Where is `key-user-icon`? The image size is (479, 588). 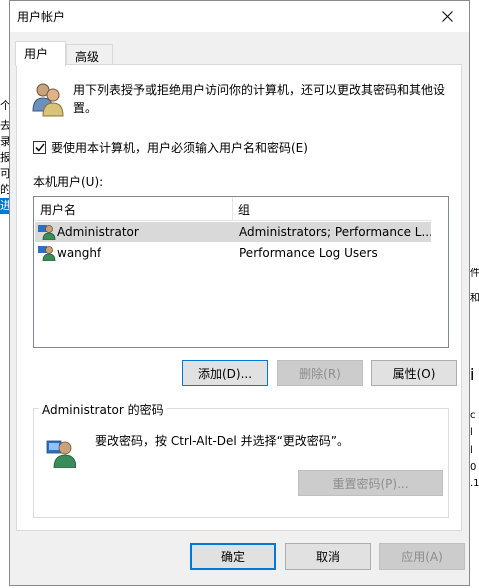
key-user-icon is located at coordinates (61, 454).